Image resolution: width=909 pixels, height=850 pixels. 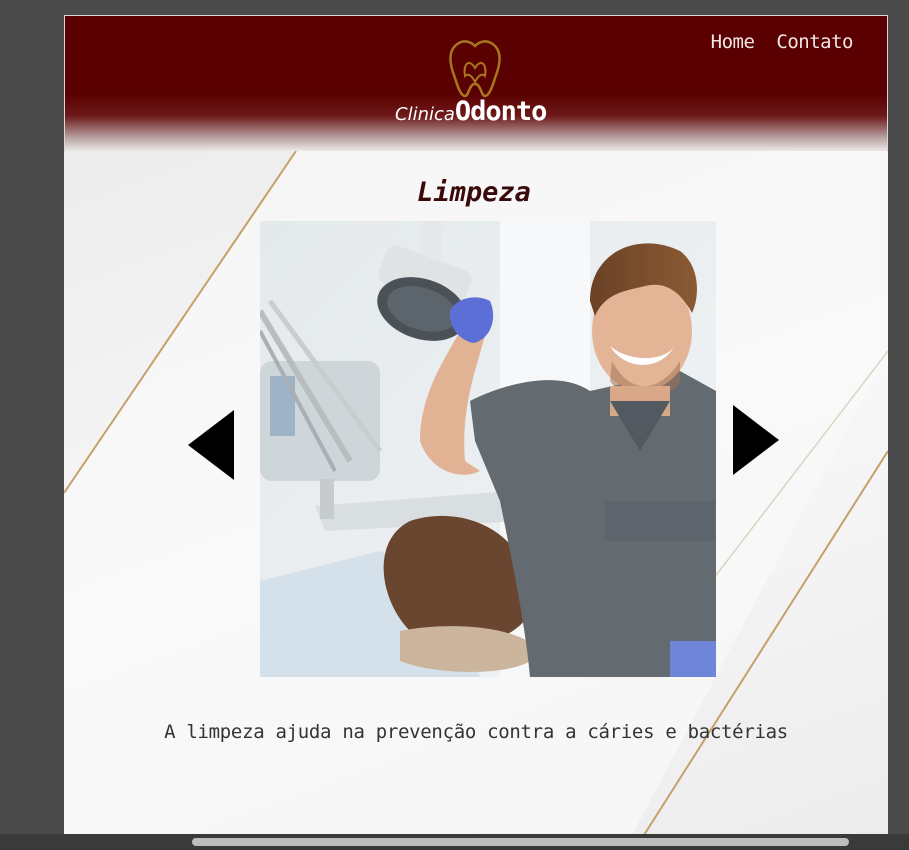 I want to click on horizontal-scrollbar-thumb, so click(x=520, y=842).